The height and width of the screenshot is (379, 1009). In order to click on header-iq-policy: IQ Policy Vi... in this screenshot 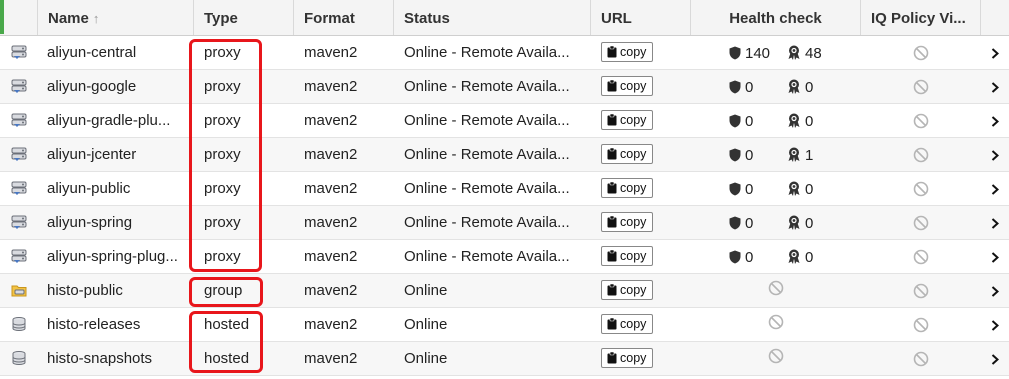, I will do `click(921, 17)`.